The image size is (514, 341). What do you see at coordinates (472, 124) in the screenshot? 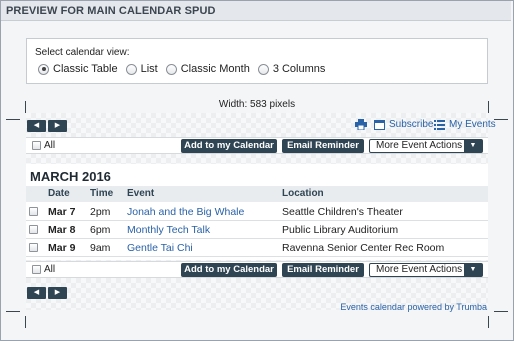
I see `my-events-label: My Events` at bounding box center [472, 124].